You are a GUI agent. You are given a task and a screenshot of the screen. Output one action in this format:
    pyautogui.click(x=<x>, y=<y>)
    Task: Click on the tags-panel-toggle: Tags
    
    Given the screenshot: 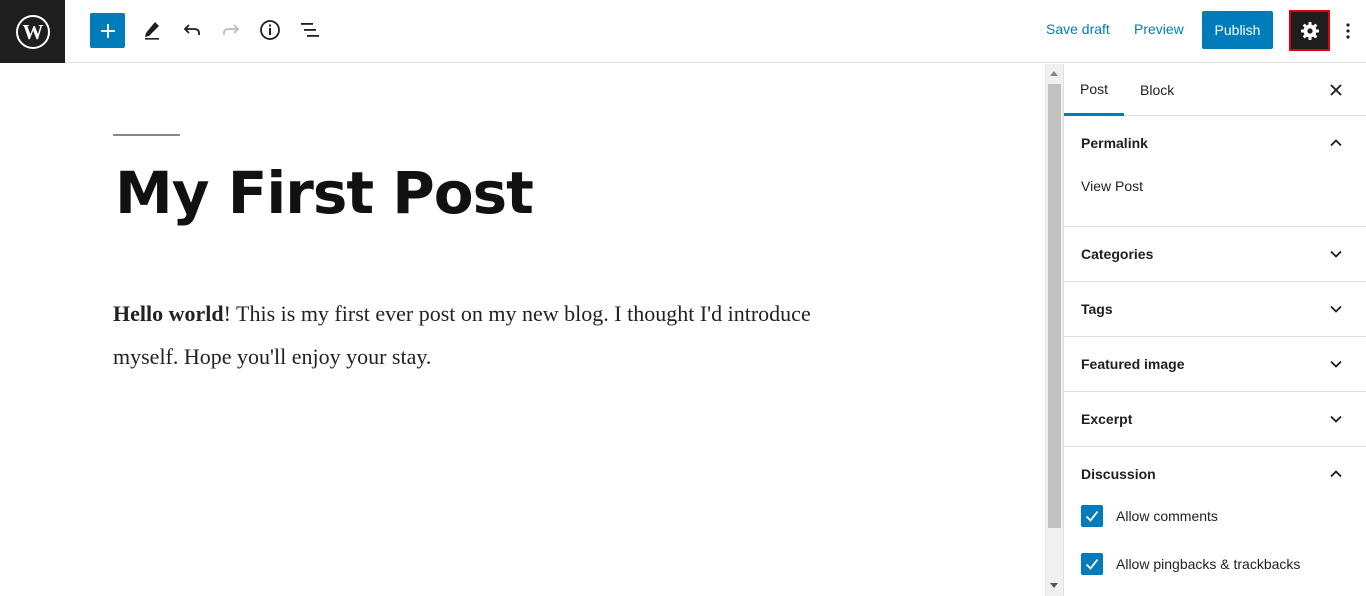 What is the action you would take?
    pyautogui.click(x=1215, y=309)
    